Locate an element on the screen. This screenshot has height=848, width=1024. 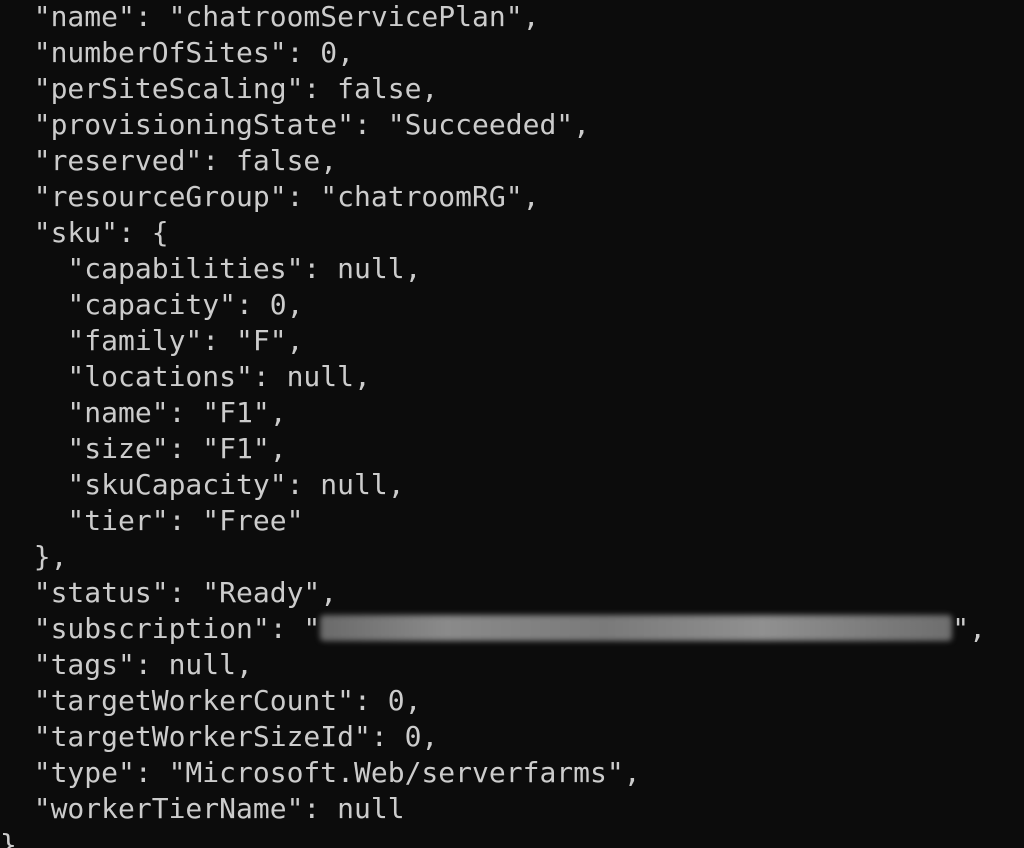
json-line: "name": "chatroomServicePlan", is located at coordinates (270, 16).